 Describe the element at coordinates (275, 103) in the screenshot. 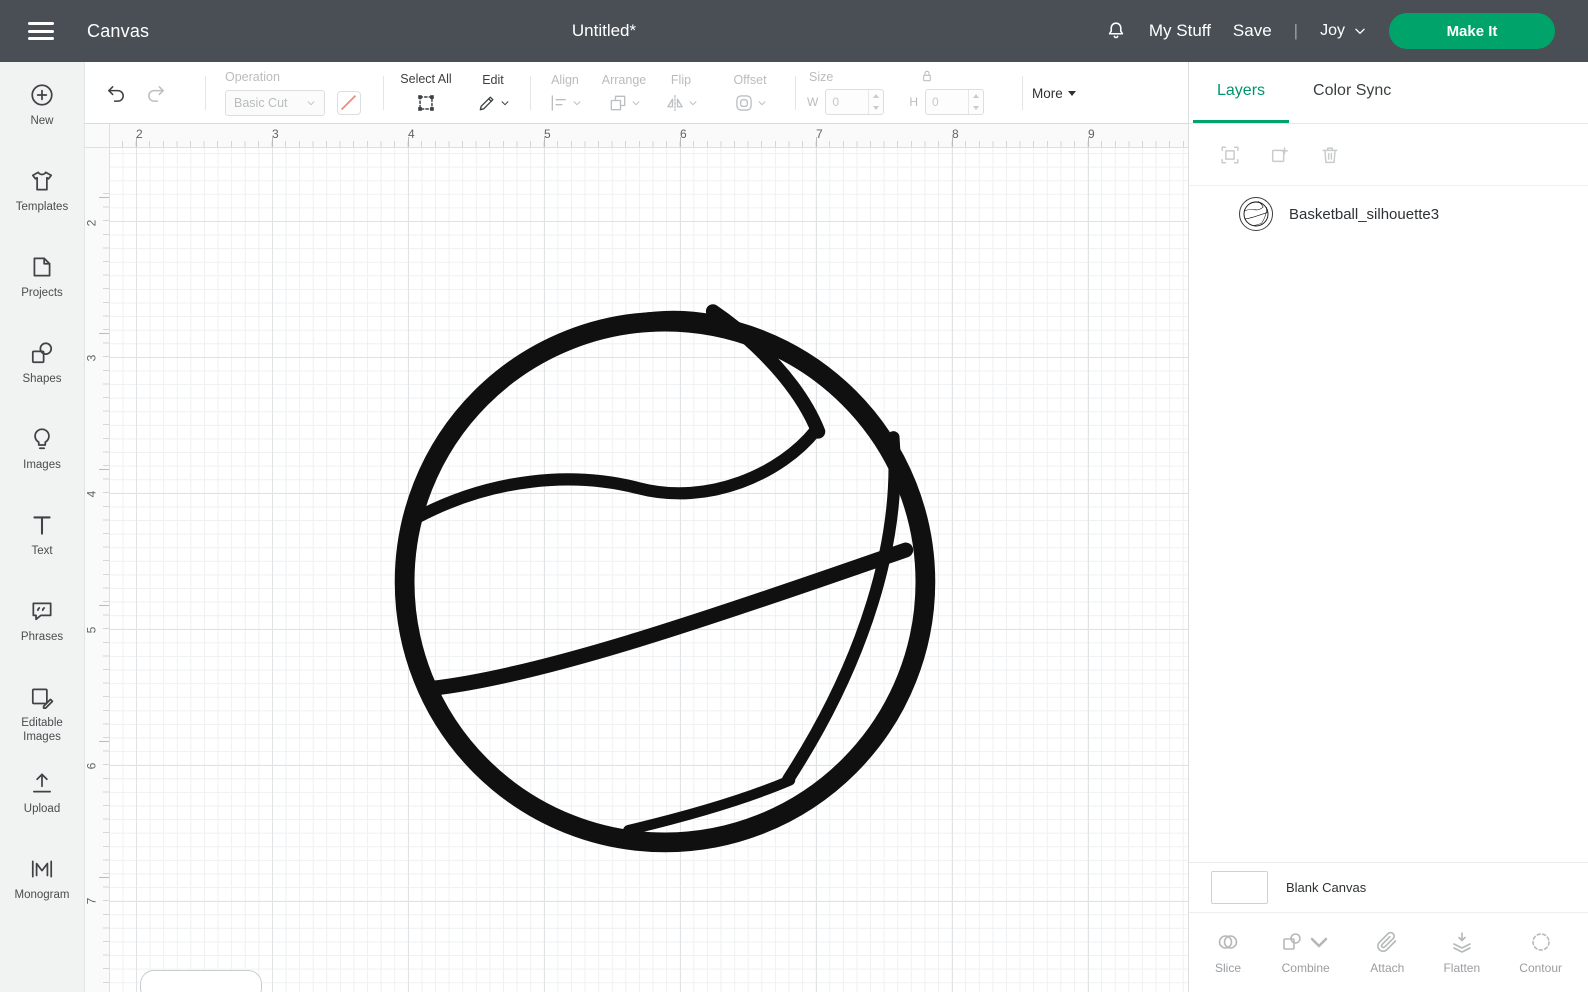

I see `operation-select: Basic Cut` at that location.